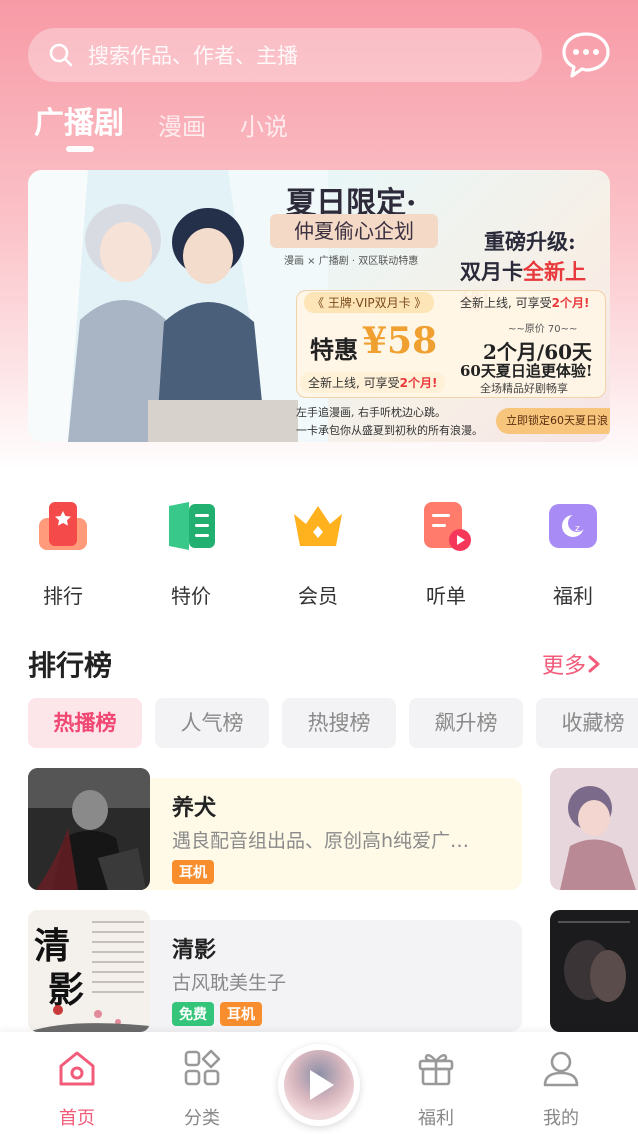  I want to click on home-icon, so click(77, 1068).